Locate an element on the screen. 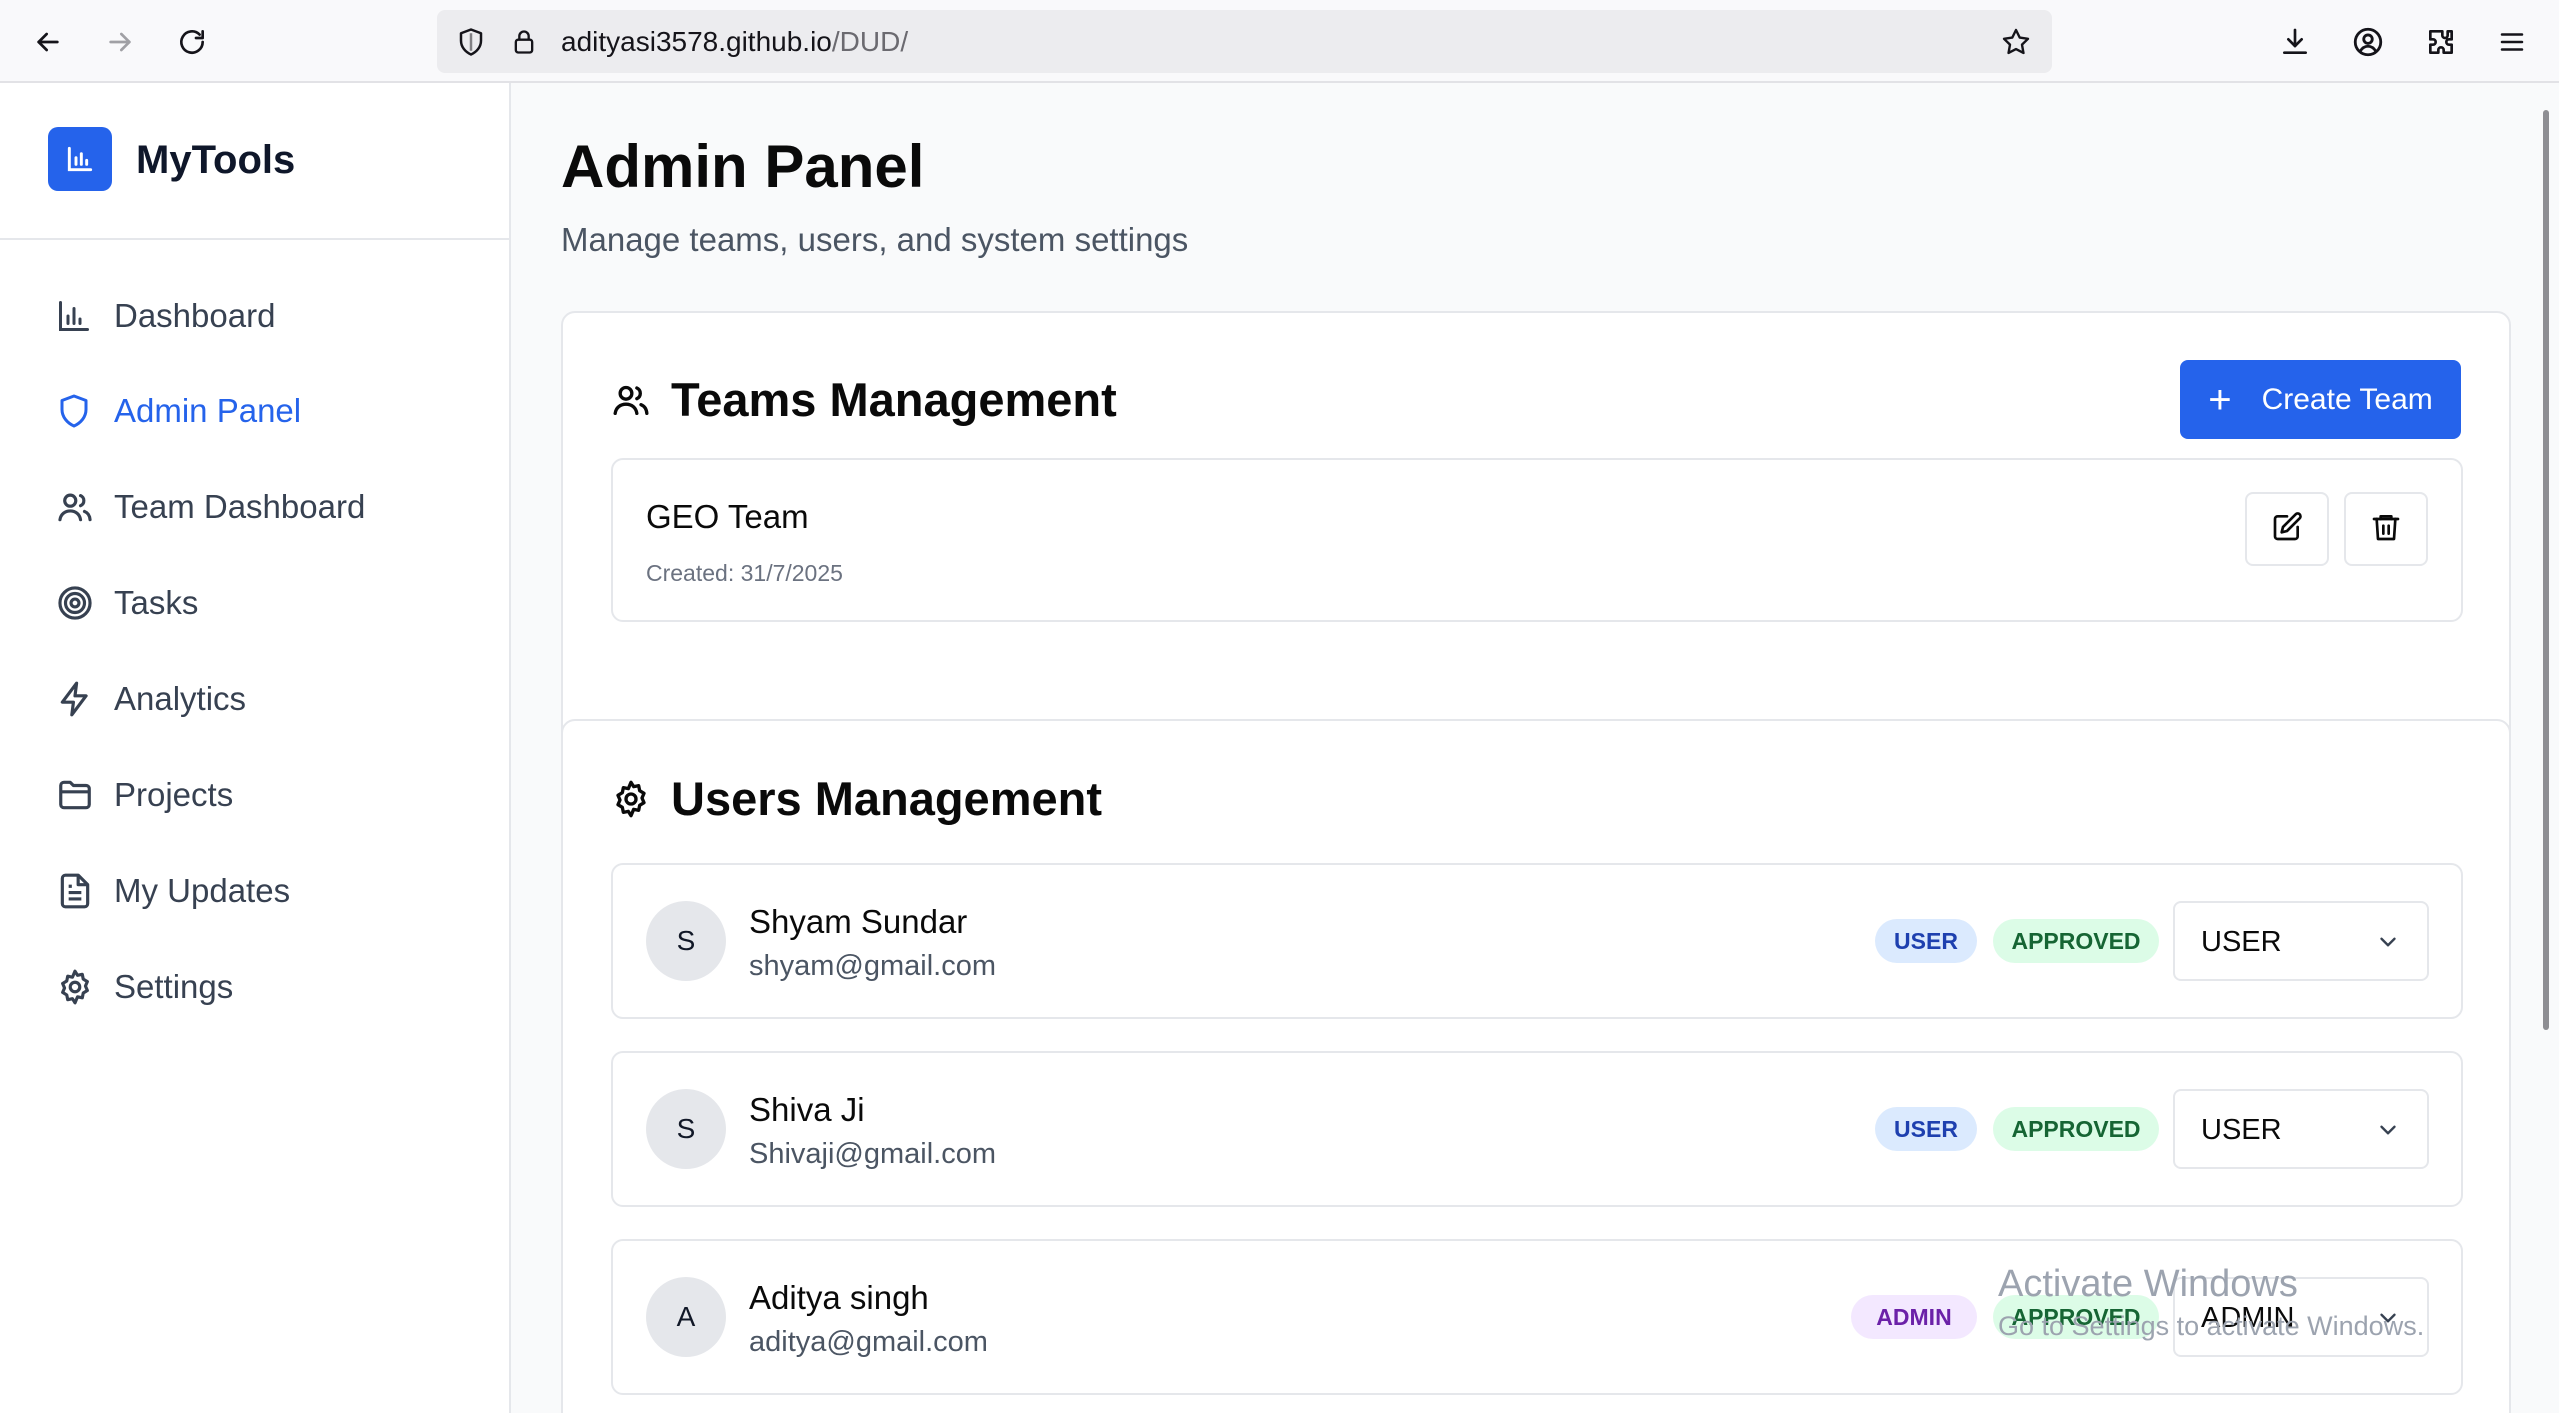 Image resolution: width=2559 pixels, height=1413 pixels. sidebar-item-team-dashboard: Team Dashboard is located at coordinates (260, 507).